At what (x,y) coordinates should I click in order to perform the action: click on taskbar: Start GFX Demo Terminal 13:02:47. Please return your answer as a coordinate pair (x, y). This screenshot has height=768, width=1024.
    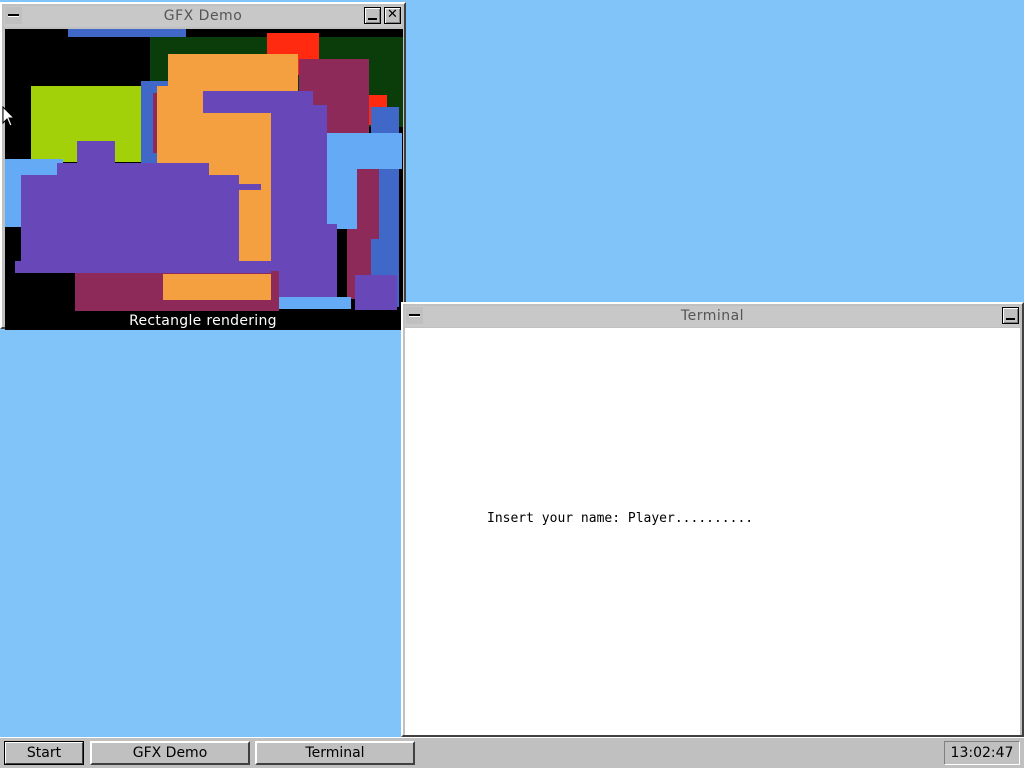
    Looking at the image, I should click on (512, 752).